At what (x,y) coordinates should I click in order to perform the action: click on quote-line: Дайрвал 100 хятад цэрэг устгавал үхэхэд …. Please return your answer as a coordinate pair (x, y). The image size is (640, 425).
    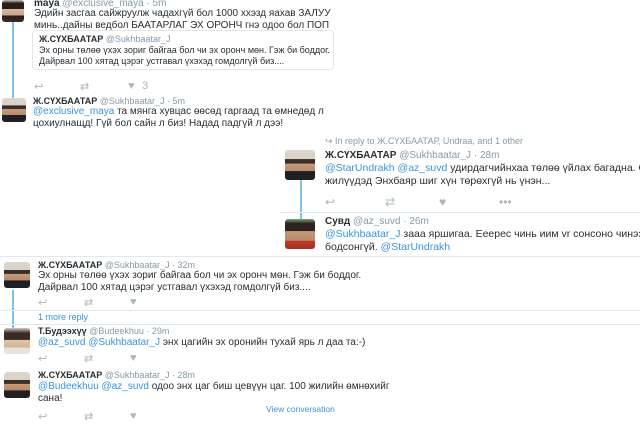
    Looking at the image, I should click on (162, 61).